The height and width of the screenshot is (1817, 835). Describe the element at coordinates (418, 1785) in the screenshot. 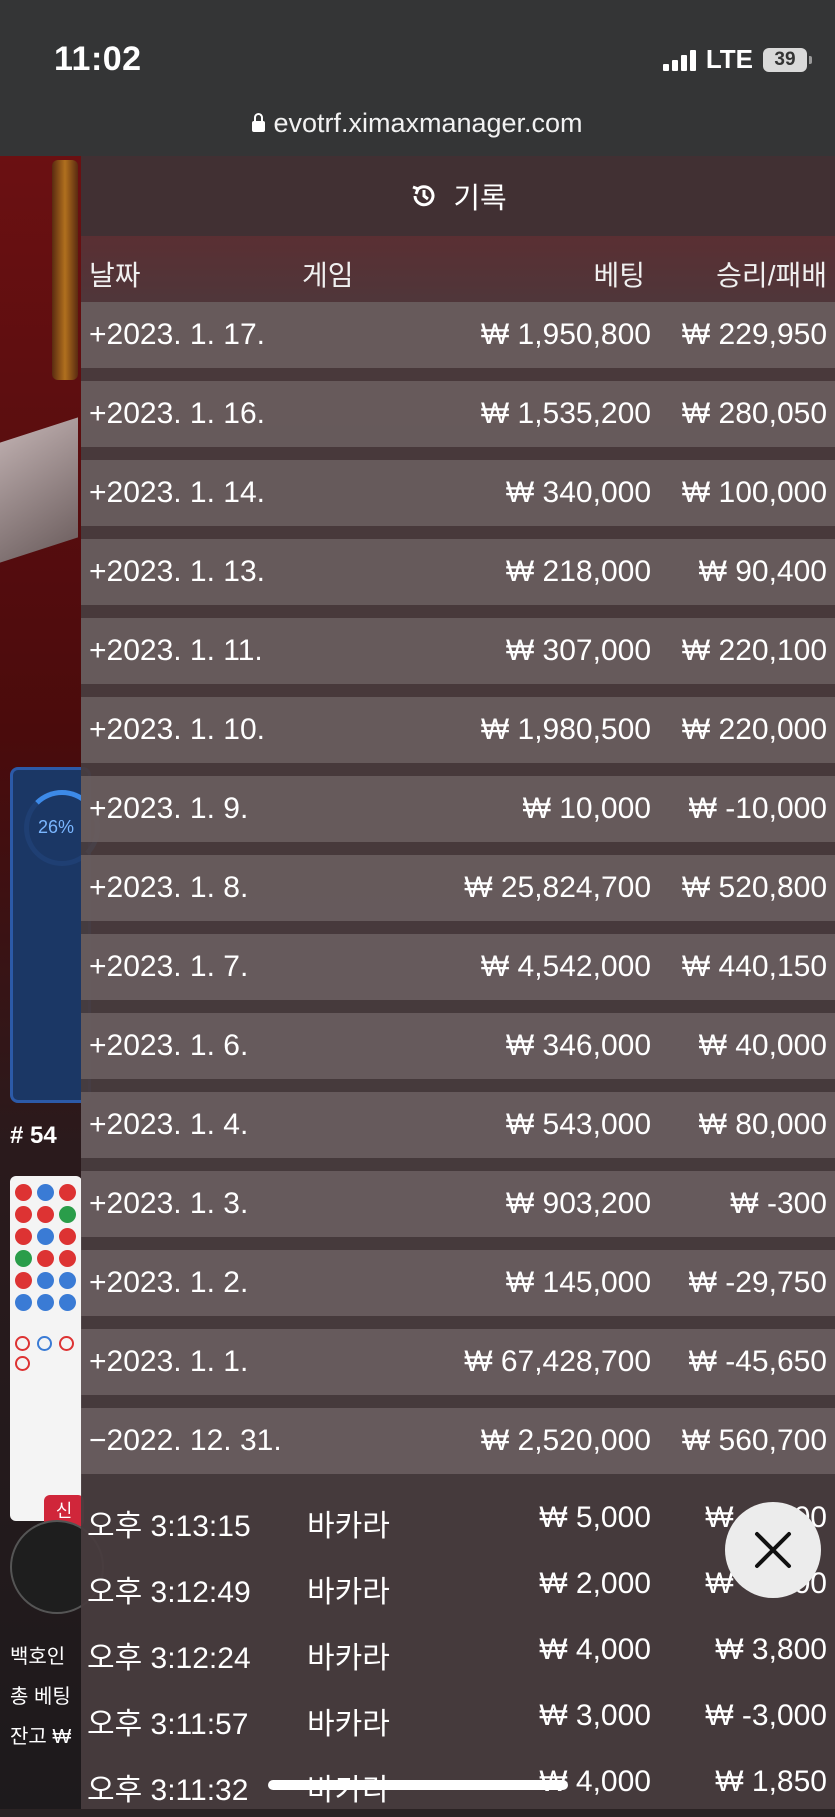

I see `home-indicator` at that location.